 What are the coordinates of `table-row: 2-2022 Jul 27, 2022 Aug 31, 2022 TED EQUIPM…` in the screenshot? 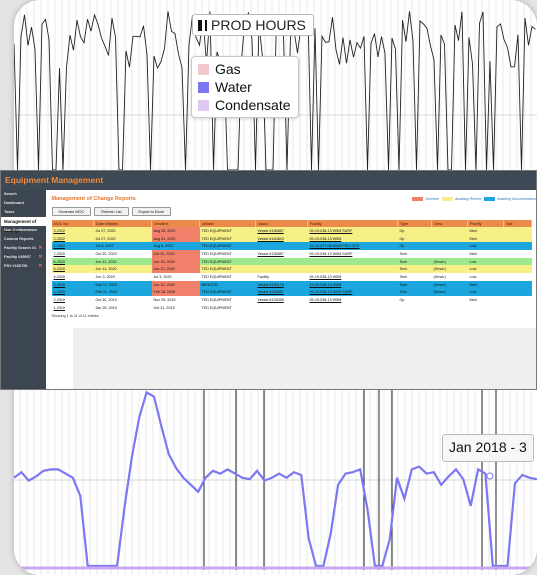 It's located at (291, 238).